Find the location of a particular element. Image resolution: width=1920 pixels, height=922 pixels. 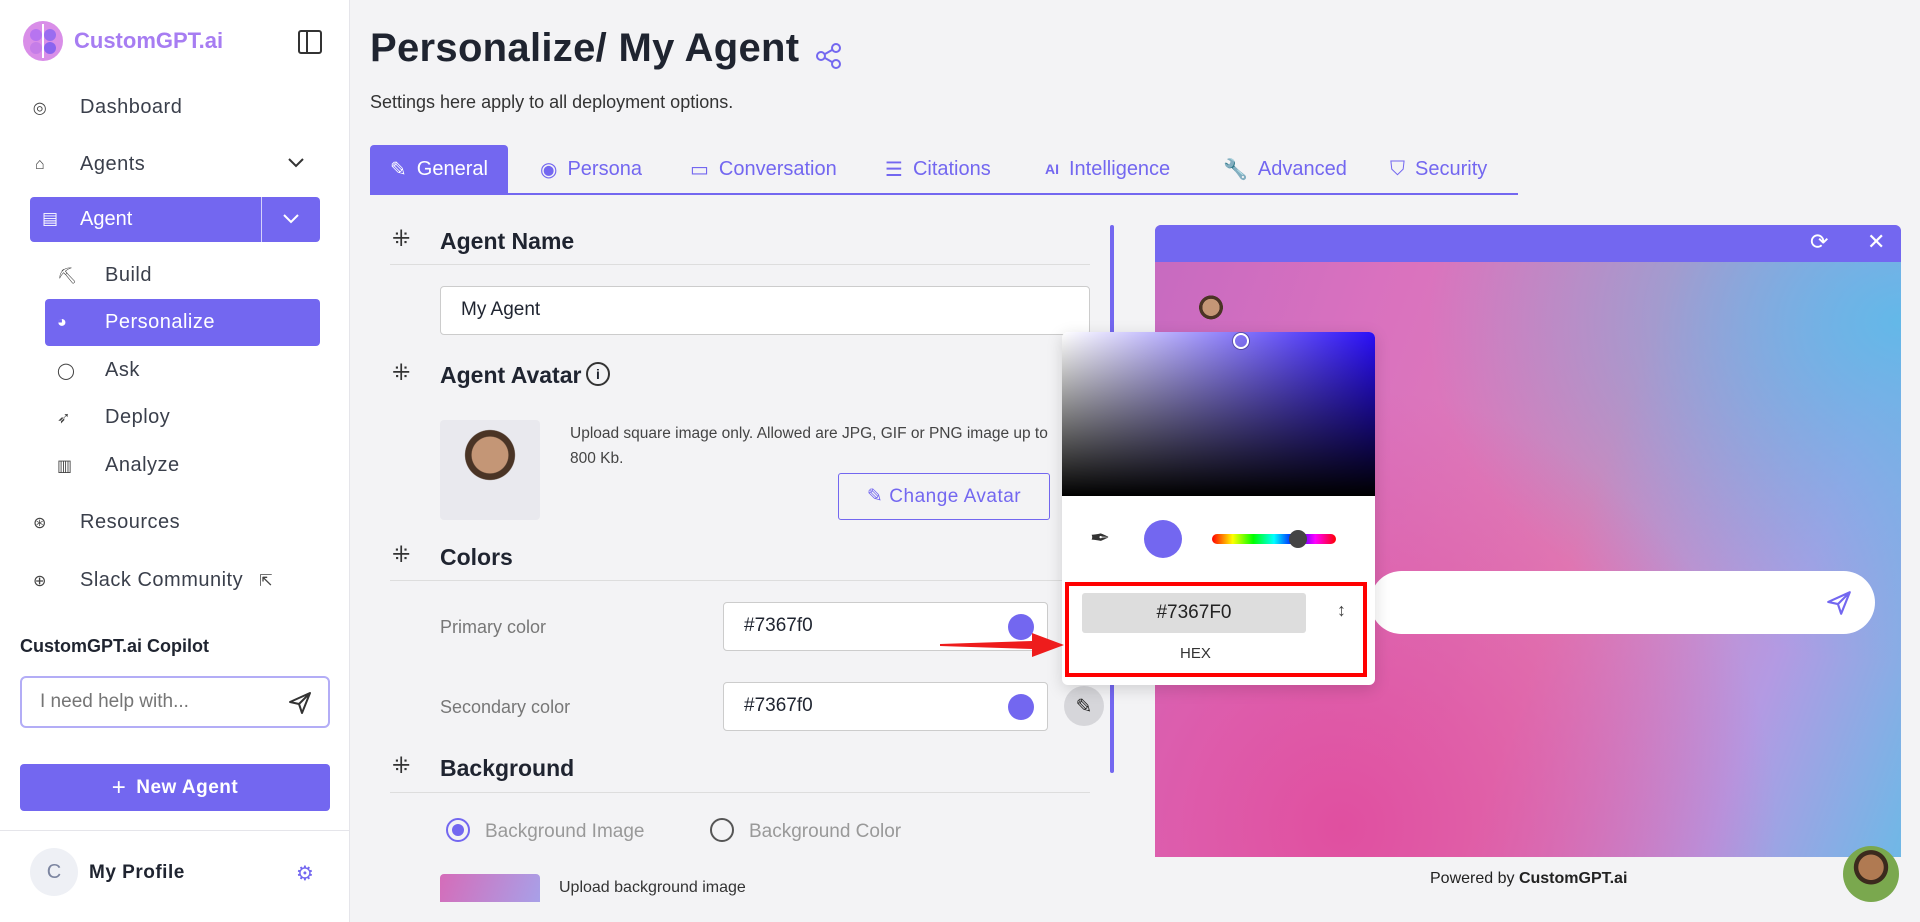

sidebar-item-personalize: ◕ Personalize is located at coordinates (182, 322).